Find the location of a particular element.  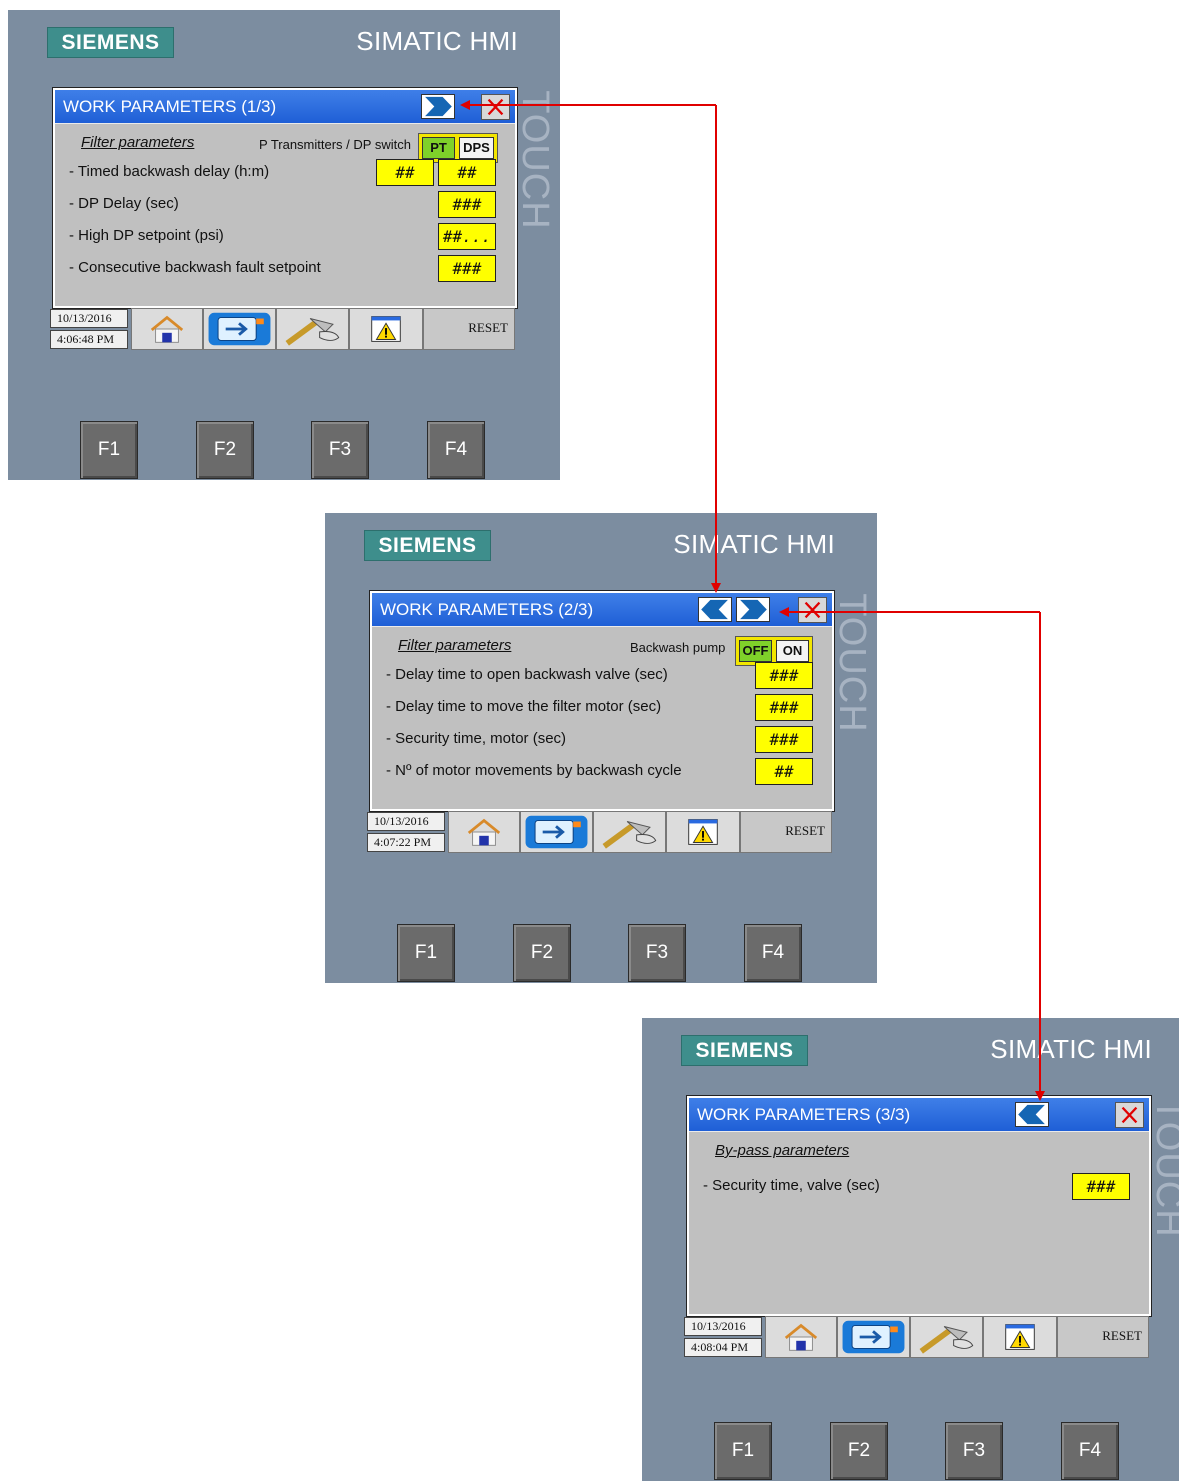

fault-setpoint-input: ### is located at coordinates (467, 268).